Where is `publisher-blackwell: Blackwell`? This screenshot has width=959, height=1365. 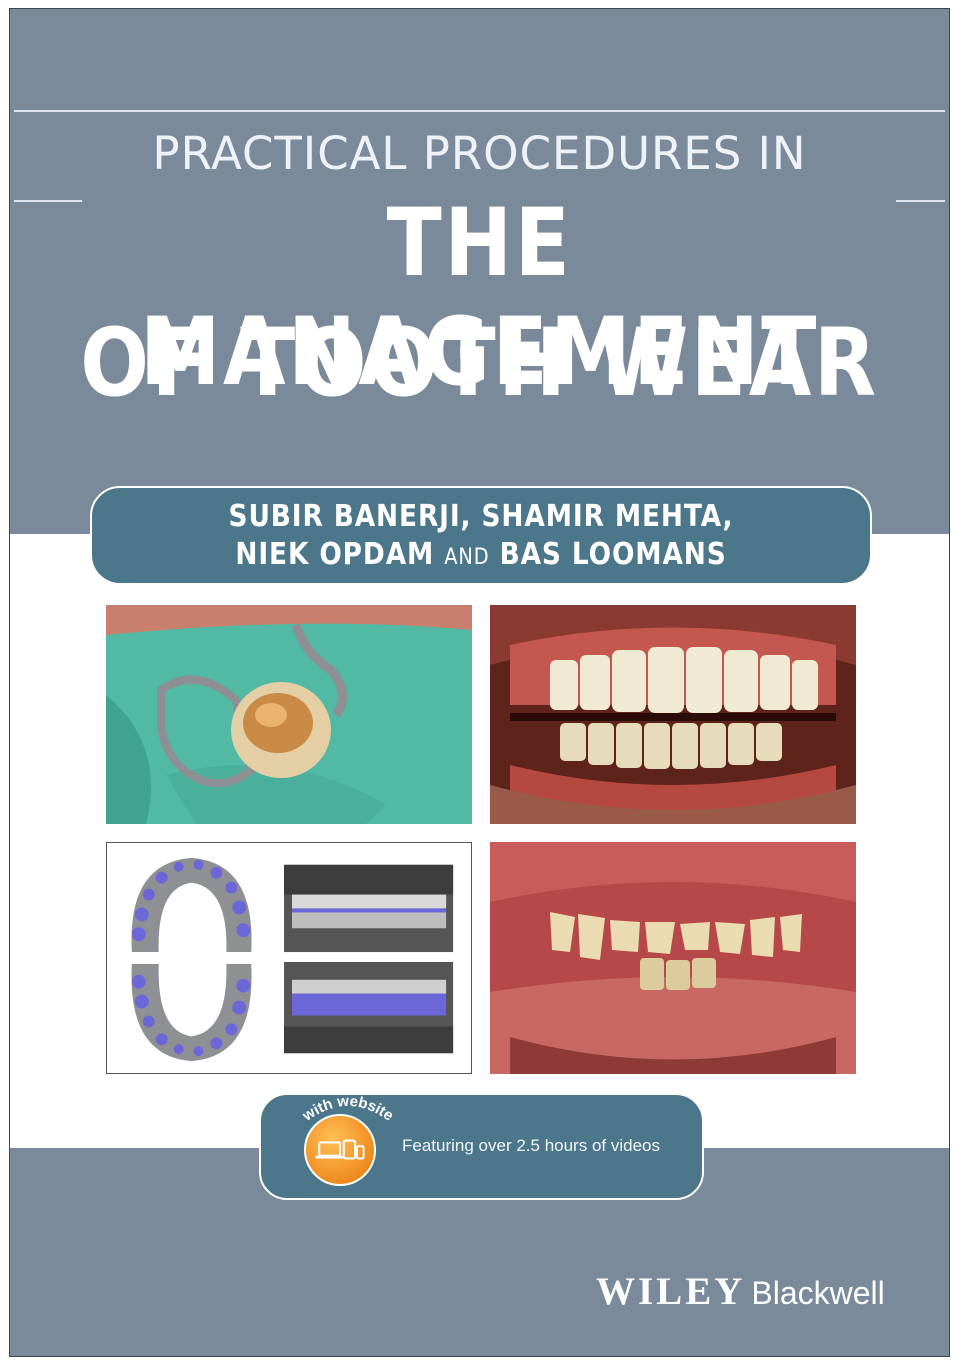 publisher-blackwell: Blackwell is located at coordinates (818, 1293).